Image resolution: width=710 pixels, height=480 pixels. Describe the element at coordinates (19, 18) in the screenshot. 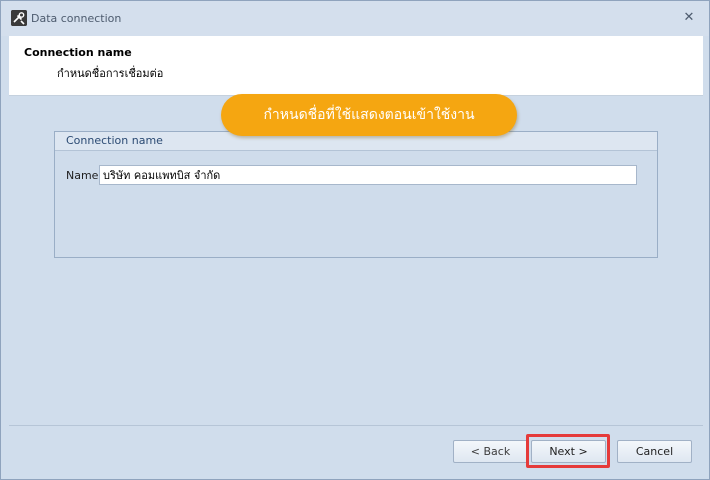

I see `tools-icon` at that location.